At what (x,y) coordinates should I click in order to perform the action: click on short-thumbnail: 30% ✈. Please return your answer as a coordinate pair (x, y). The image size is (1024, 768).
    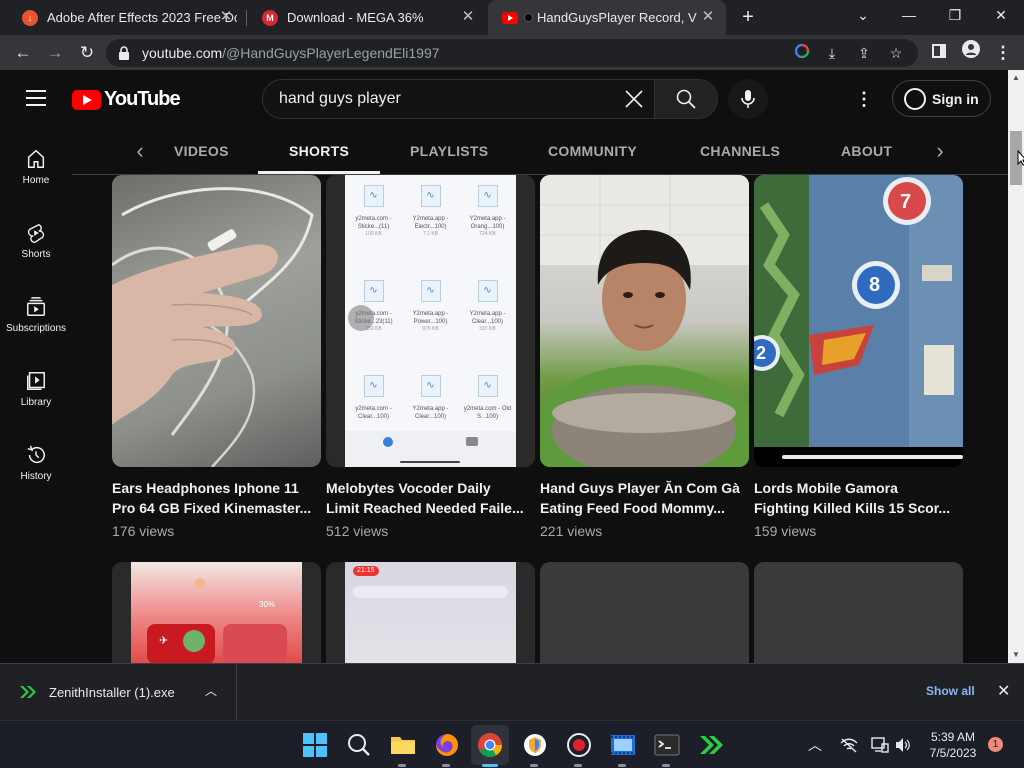
    Looking at the image, I should click on (216, 612).